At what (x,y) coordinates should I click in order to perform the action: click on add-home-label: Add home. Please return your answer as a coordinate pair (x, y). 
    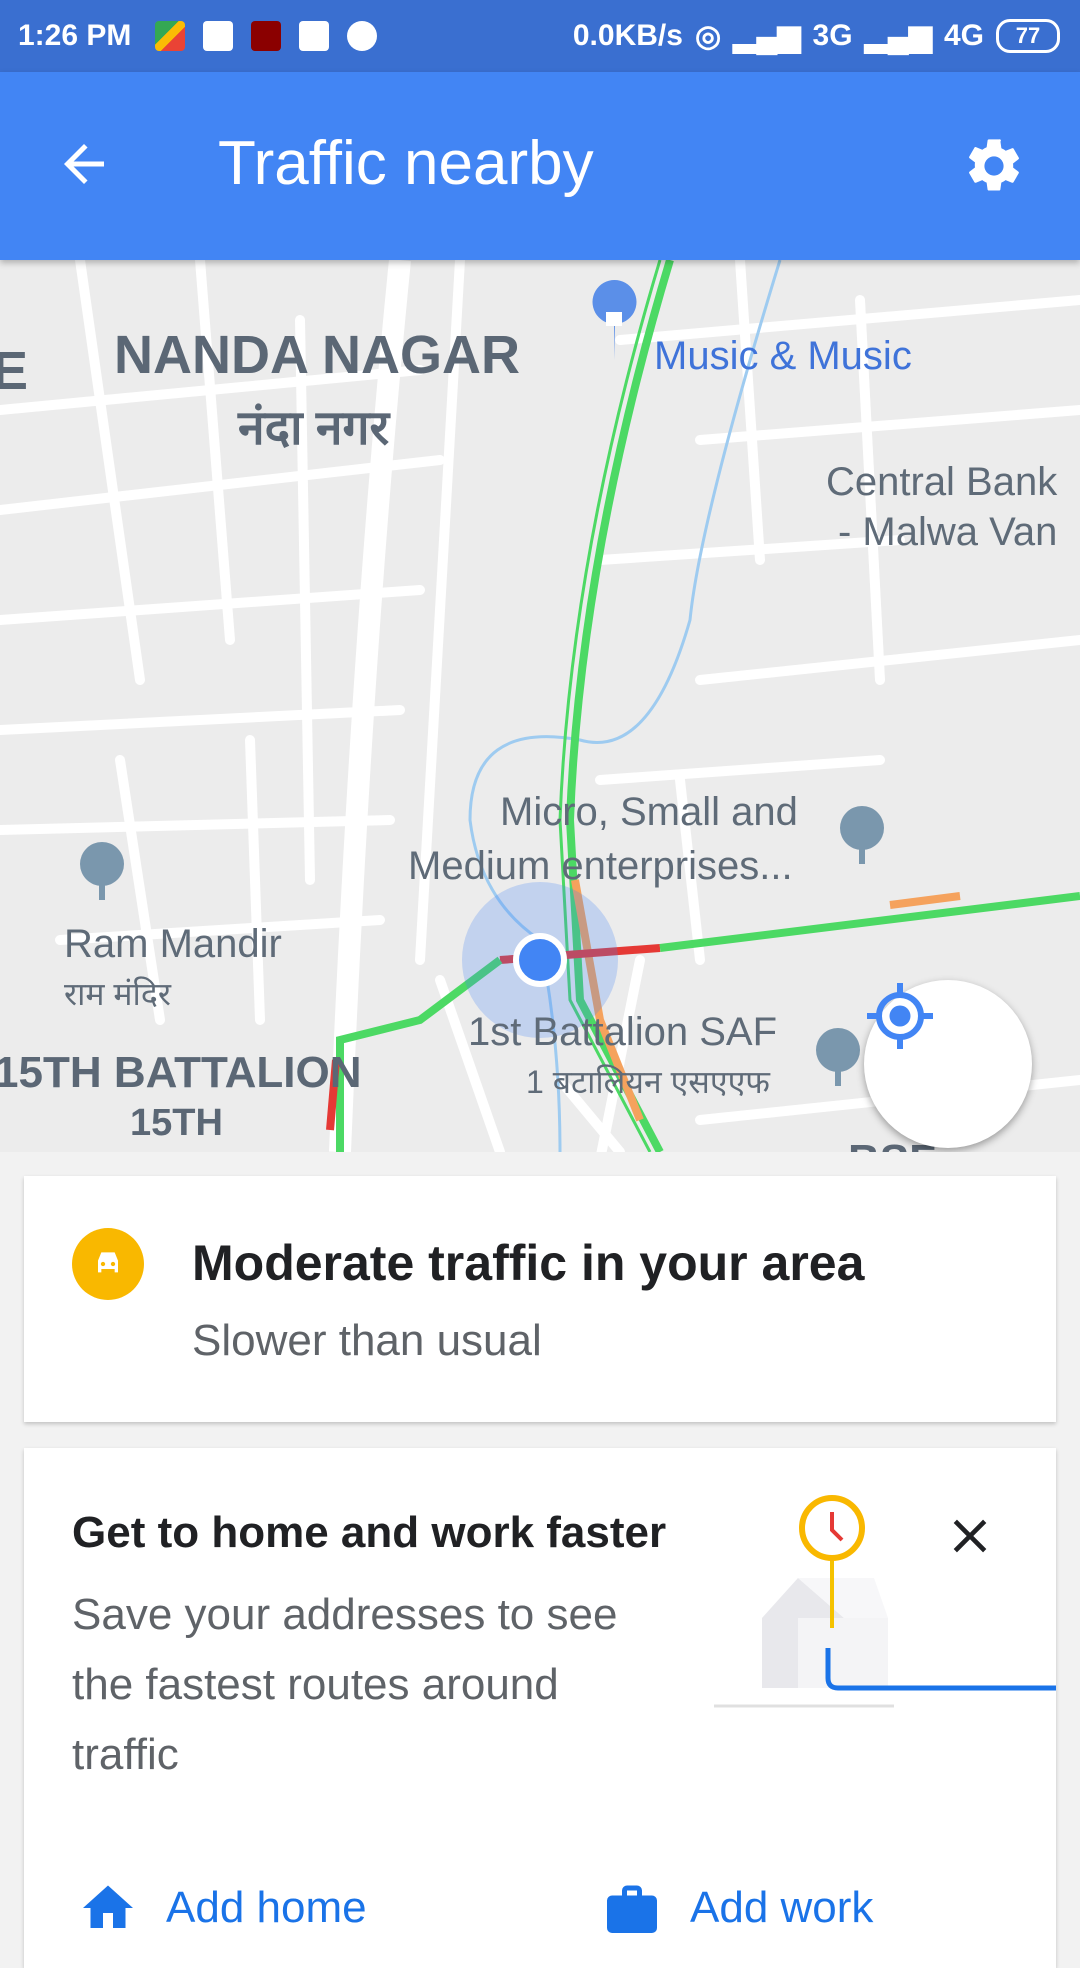
    Looking at the image, I should click on (266, 1907).